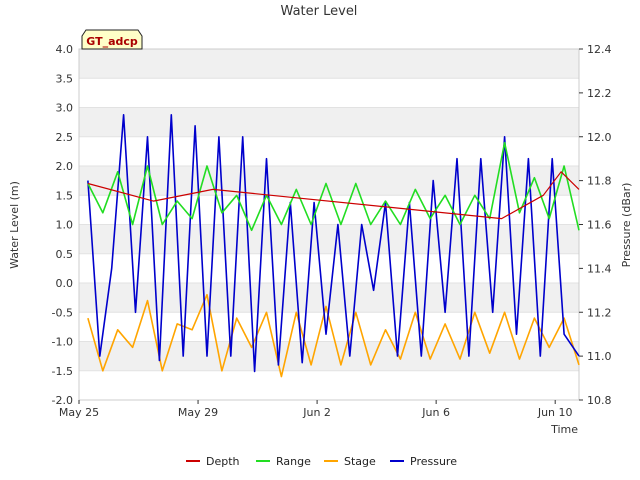 The width and height of the screenshot is (640, 480). What do you see at coordinates (65, 254) in the screenshot?
I see `y-tick-label: 0.5` at bounding box center [65, 254].